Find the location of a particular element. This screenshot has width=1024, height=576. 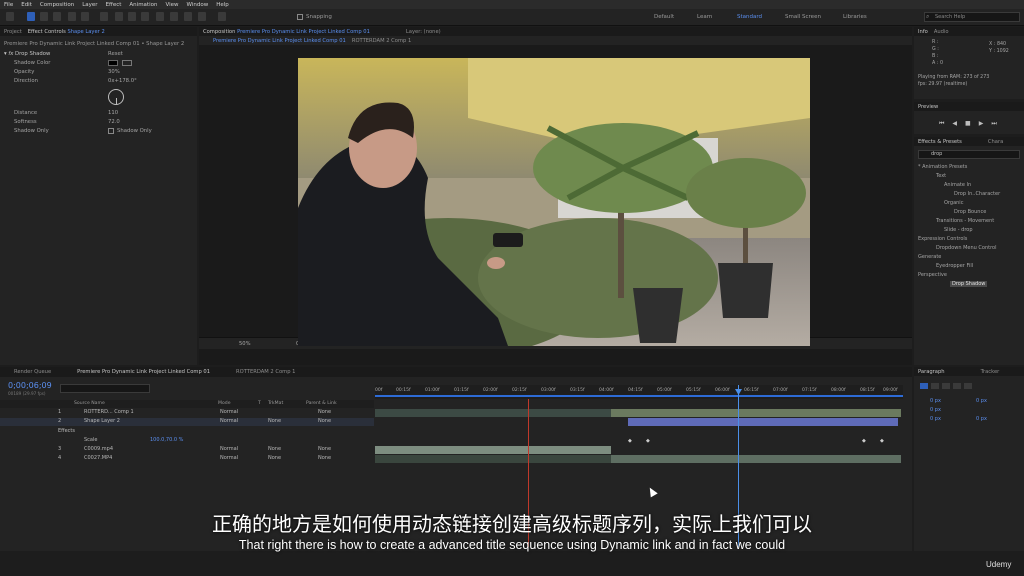

tree-transitions-movement: Transitions - Movement is located at coordinates (965, 221).